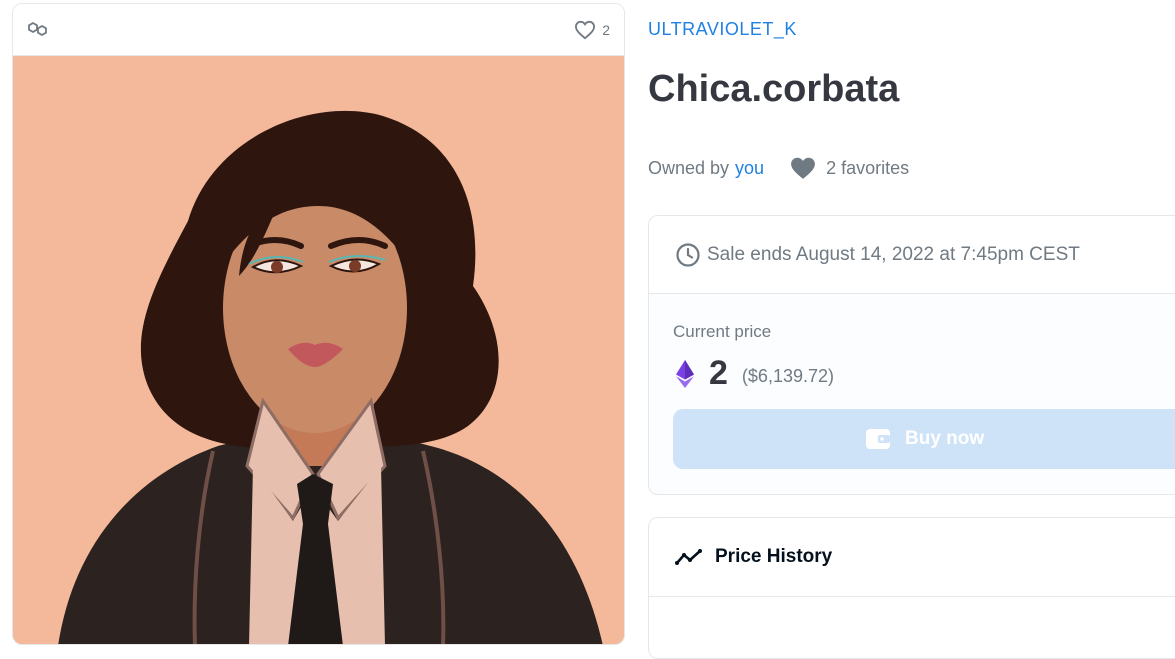  Describe the element at coordinates (945, 438) in the screenshot. I see `buy-now-label: Buy now` at that location.